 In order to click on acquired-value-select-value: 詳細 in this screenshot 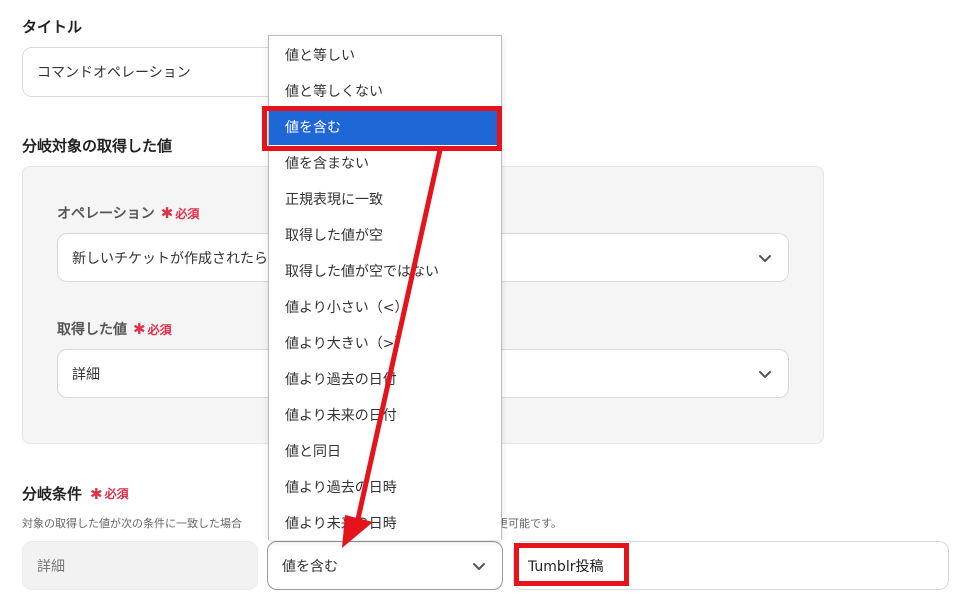, I will do `click(86, 374)`.